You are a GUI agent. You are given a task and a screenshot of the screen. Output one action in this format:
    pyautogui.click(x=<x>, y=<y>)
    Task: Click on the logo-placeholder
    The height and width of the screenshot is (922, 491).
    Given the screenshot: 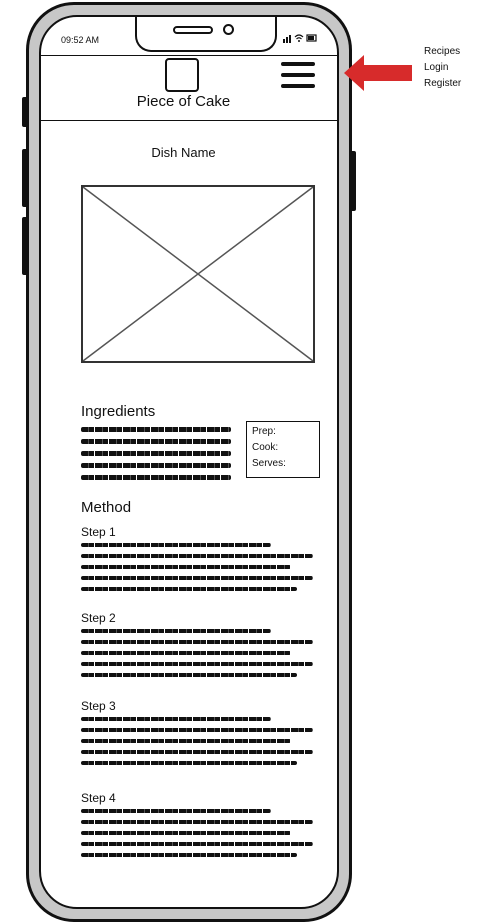 What is the action you would take?
    pyautogui.click(x=182, y=75)
    